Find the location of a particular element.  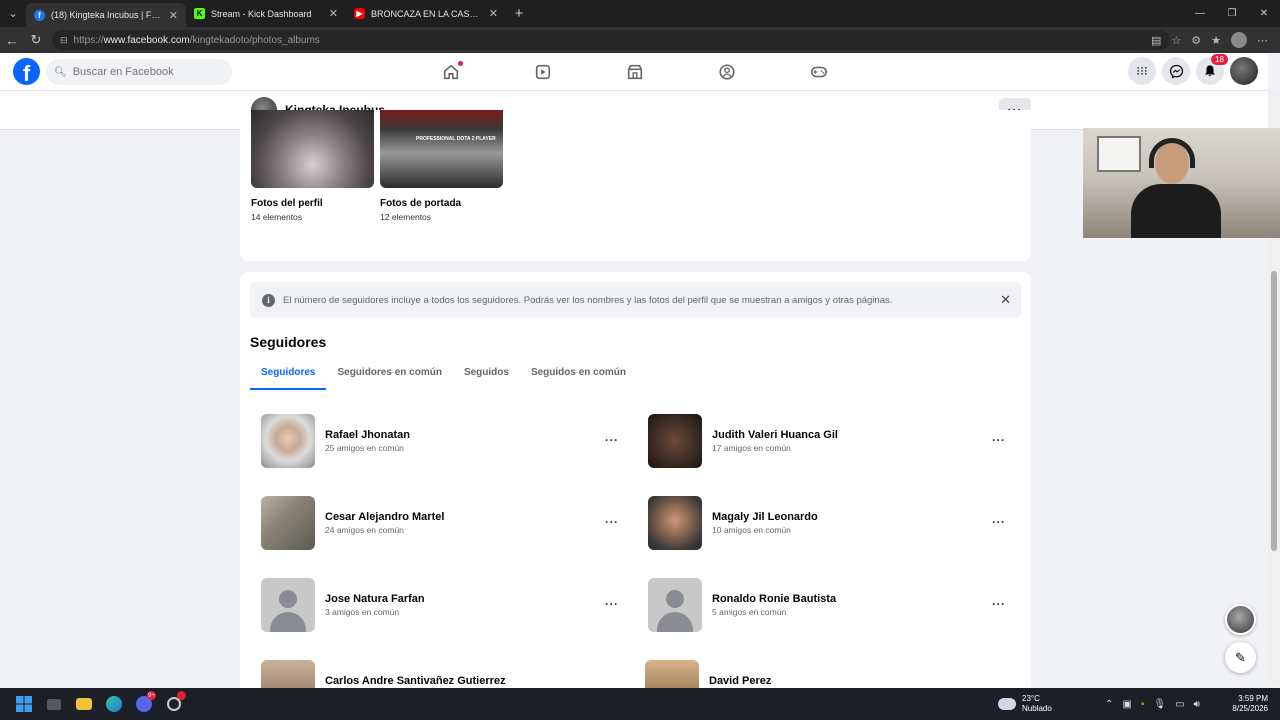

home-icon is located at coordinates (451, 72).